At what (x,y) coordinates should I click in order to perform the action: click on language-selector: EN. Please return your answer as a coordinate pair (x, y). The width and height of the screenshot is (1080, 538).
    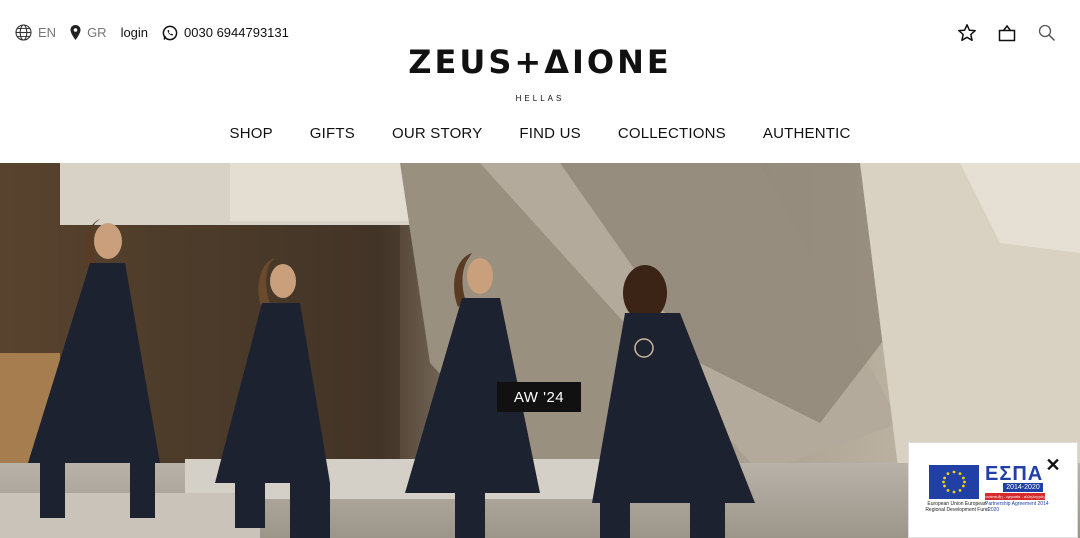
    Looking at the image, I should click on (35, 32).